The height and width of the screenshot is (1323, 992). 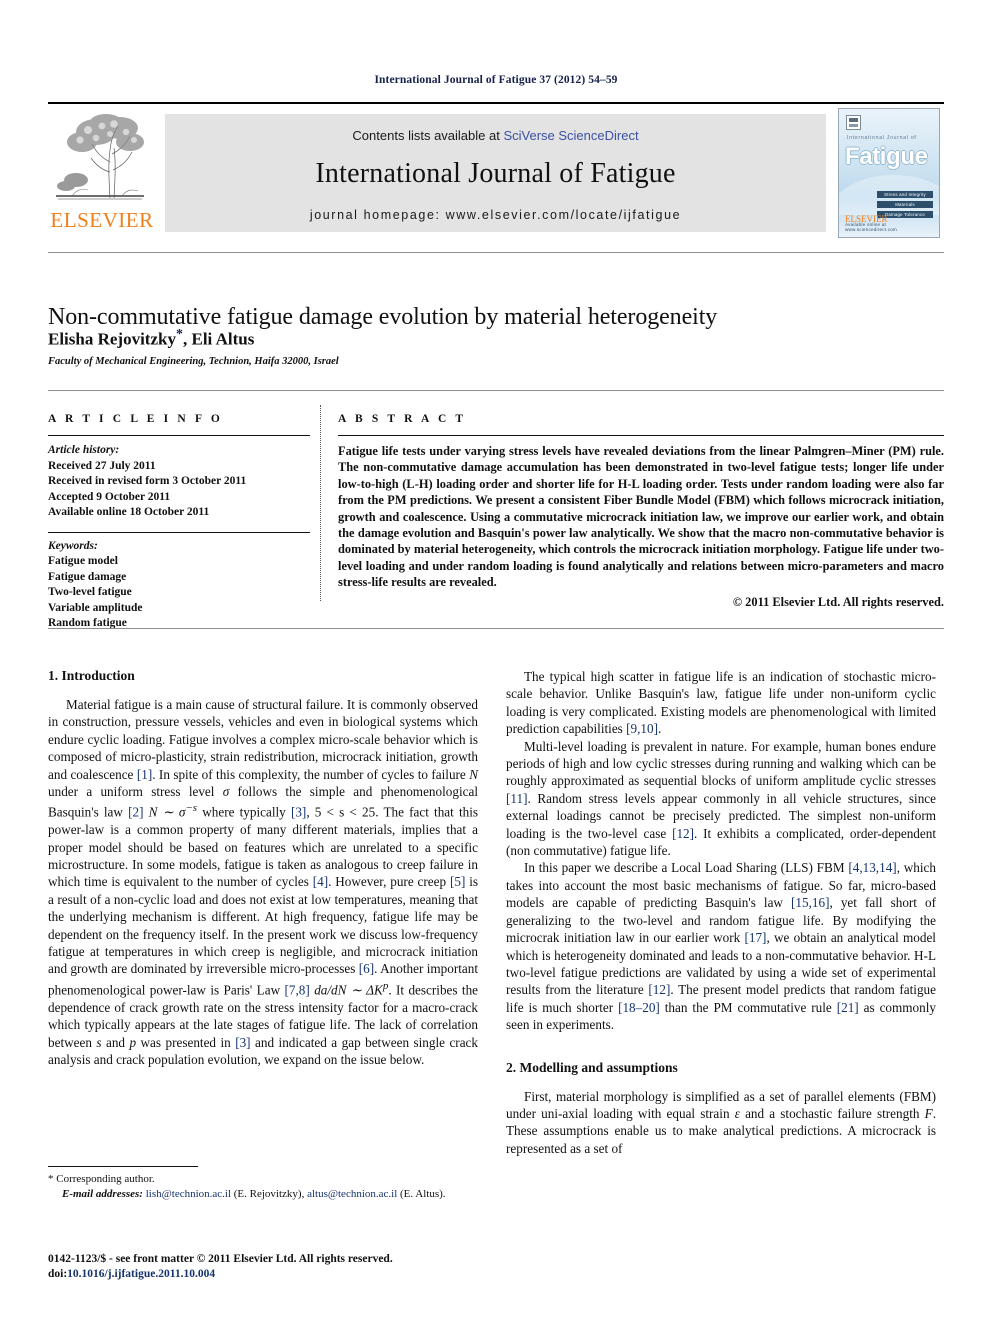 I want to click on author-name-primary: Elisha Rejovitzky, so click(x=112, y=339).